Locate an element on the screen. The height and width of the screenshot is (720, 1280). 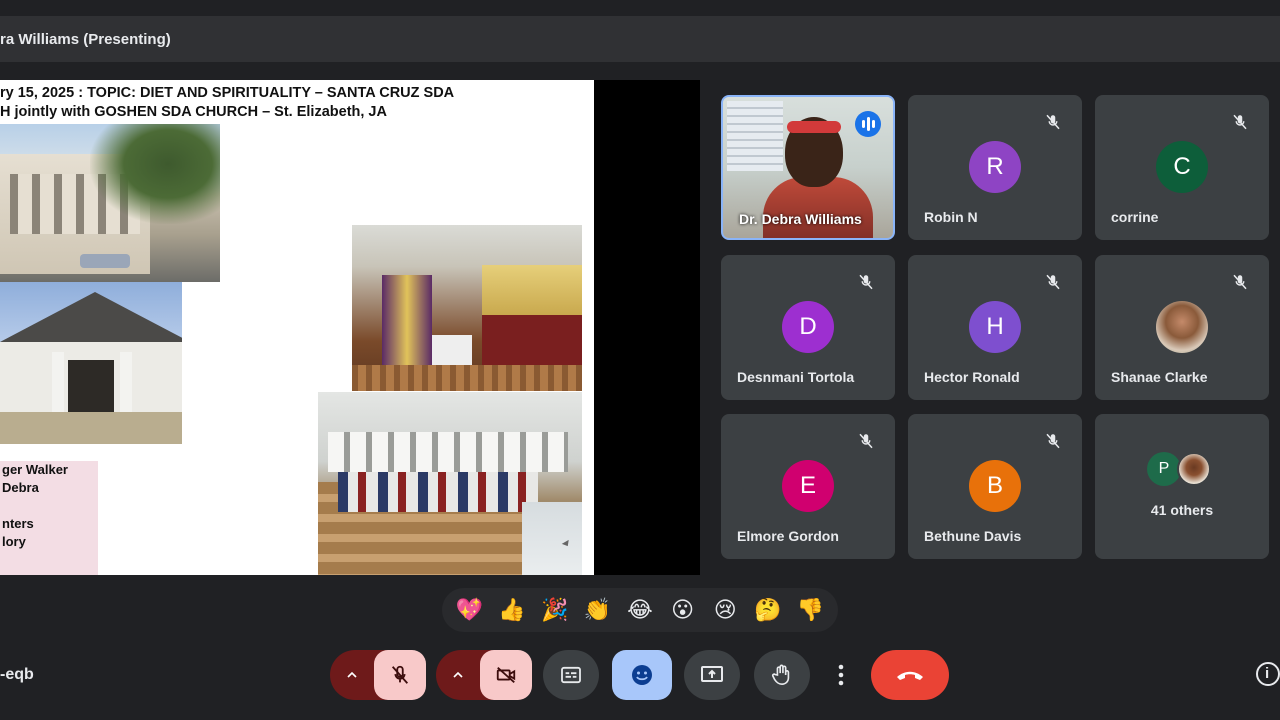
reaction-thumbs-down-button: 👎 is located at coordinates (811, 610).